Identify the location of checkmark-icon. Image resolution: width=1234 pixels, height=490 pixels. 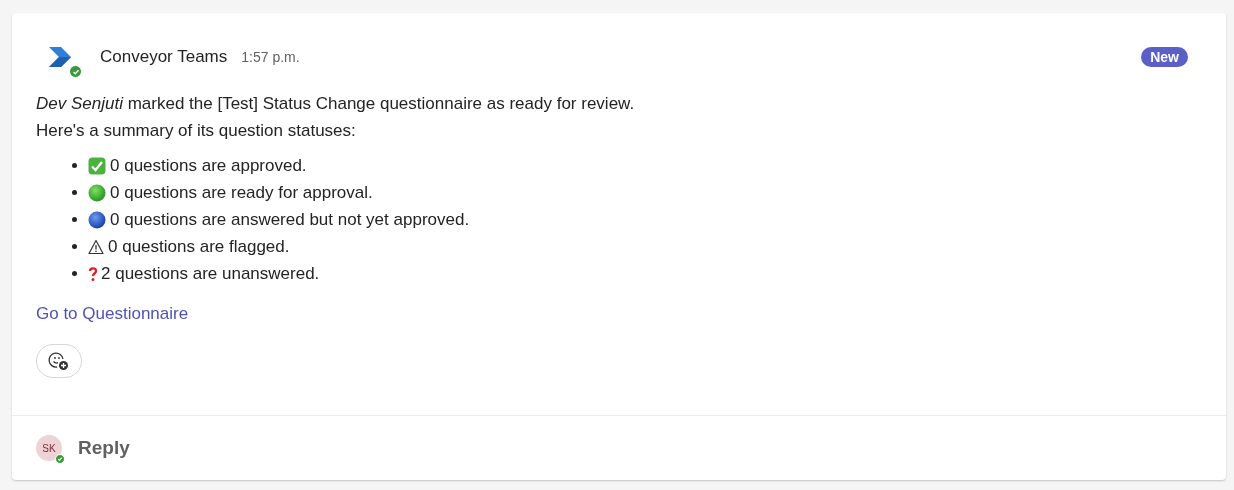
(97, 165).